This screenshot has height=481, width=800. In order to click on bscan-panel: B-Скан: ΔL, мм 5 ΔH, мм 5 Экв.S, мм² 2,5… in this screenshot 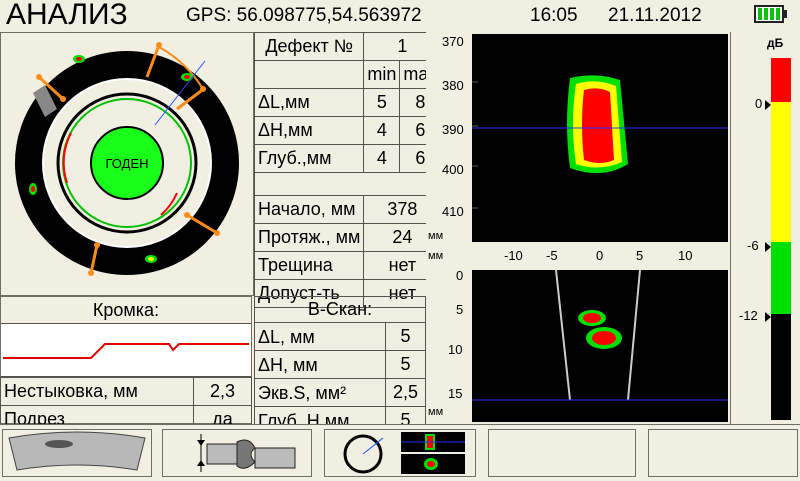, I will do `click(340, 365)`.